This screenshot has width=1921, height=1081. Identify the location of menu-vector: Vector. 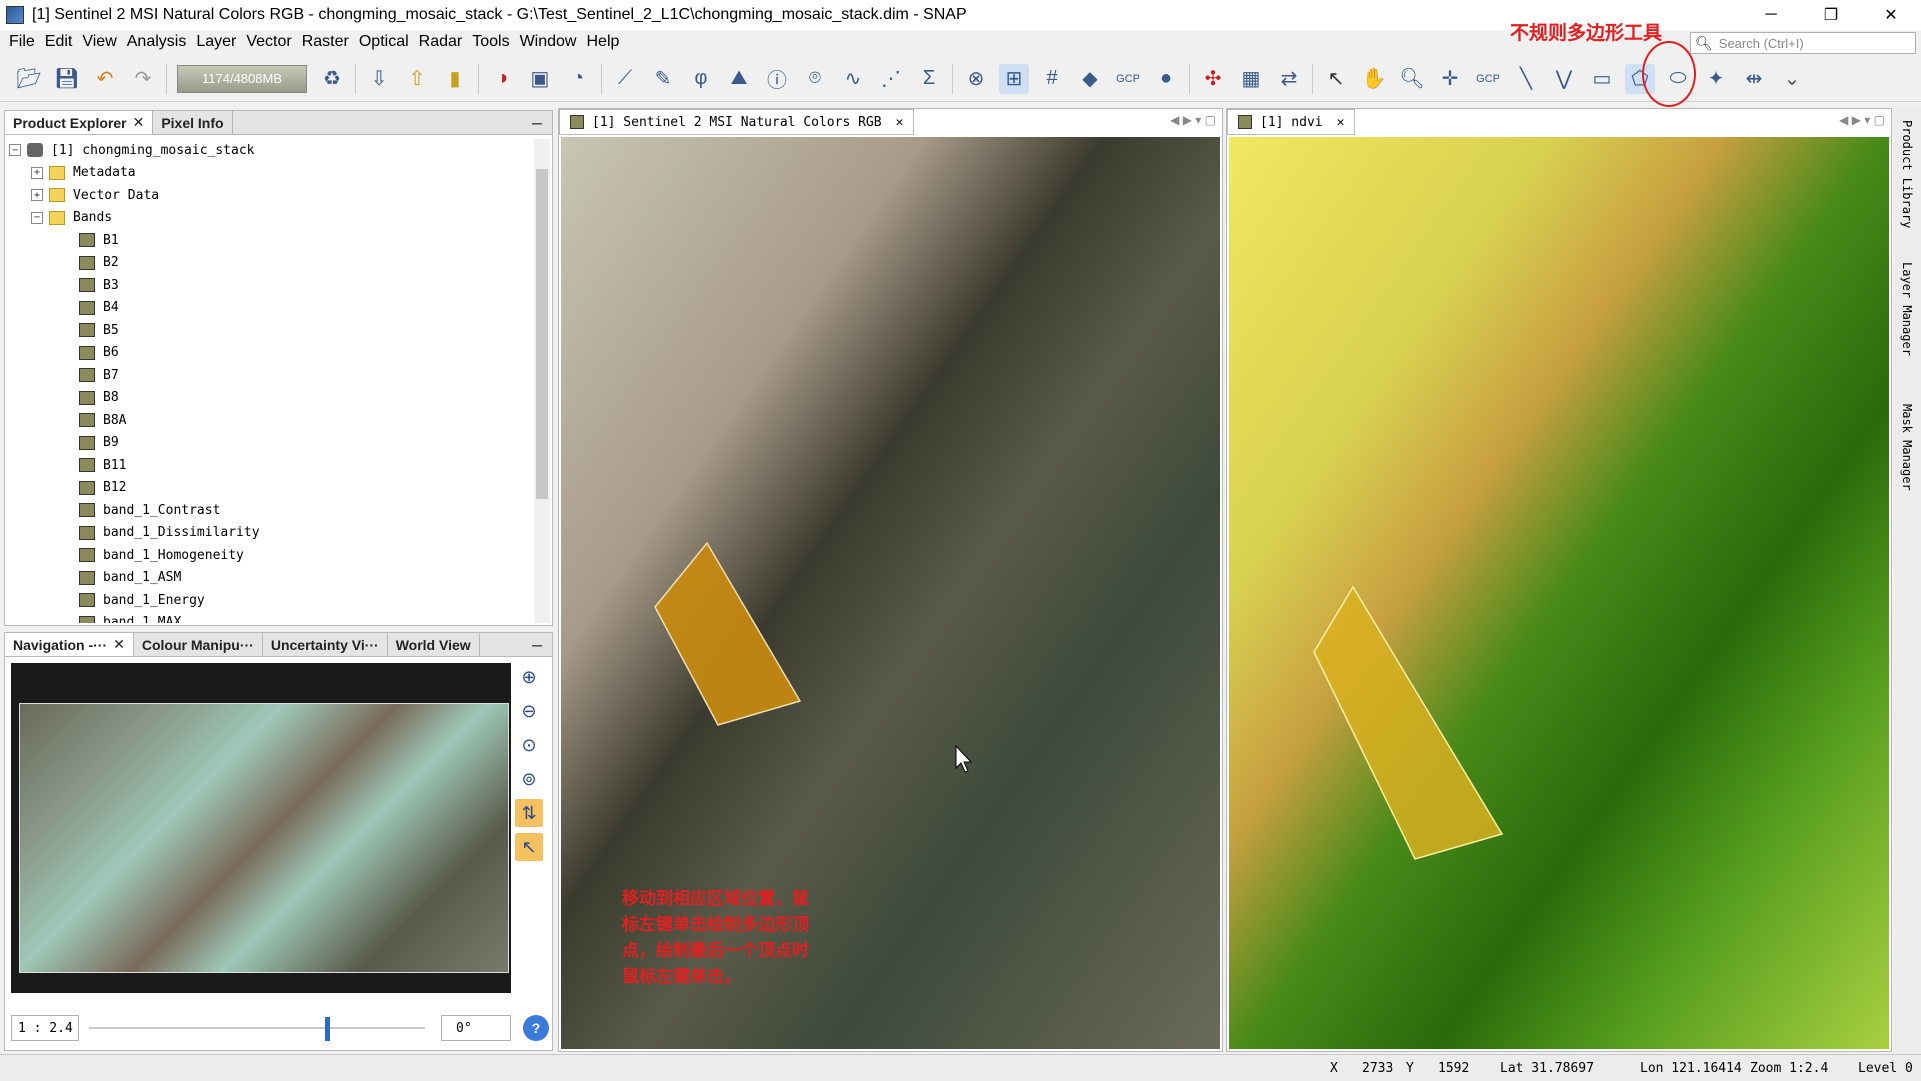
(268, 42).